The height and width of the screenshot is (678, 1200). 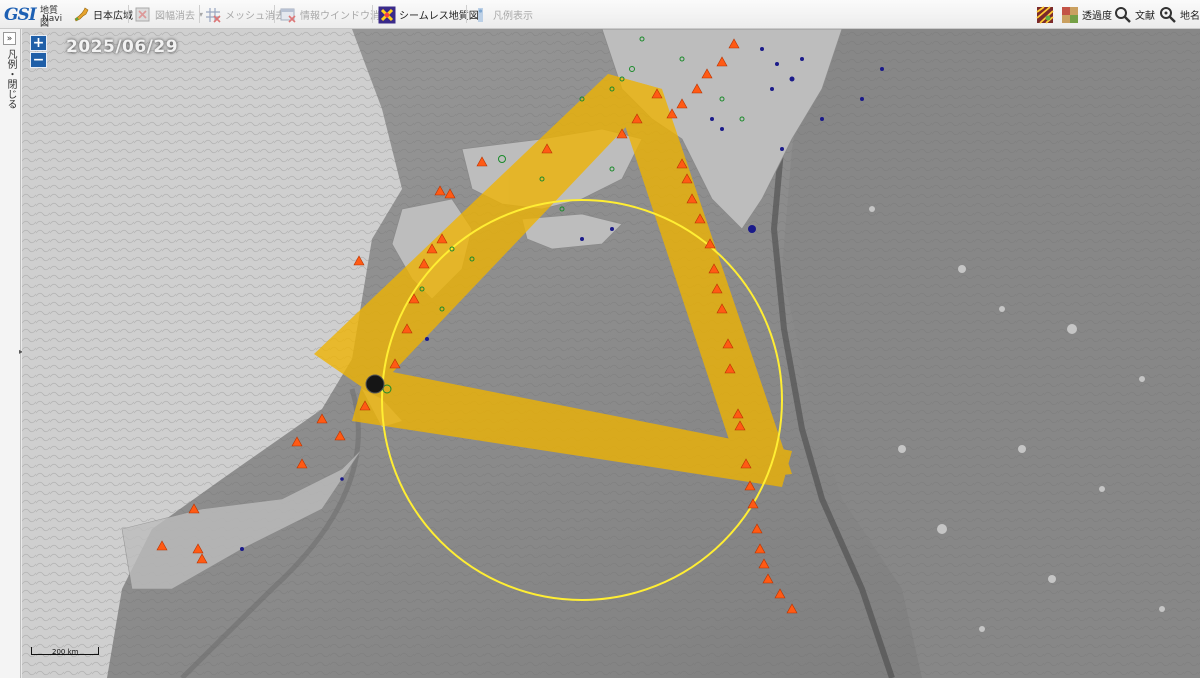 What do you see at coordinates (1145, 16) in the screenshot?
I see `literature-search-label: 文献` at bounding box center [1145, 16].